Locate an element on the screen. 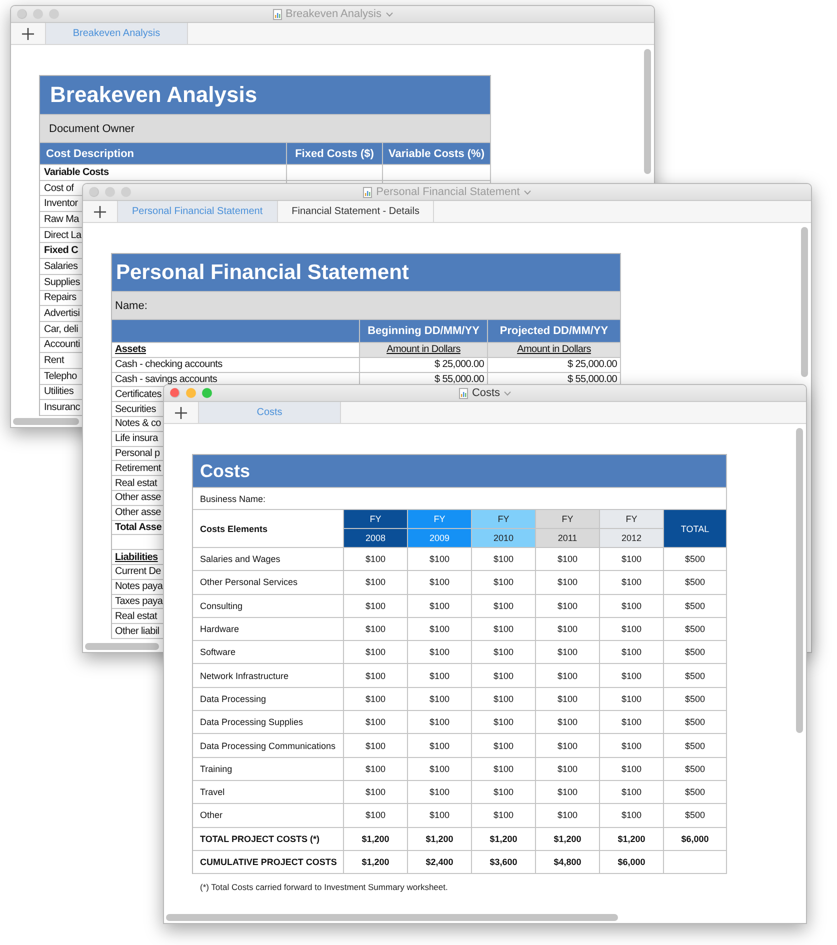 This screenshot has height=945, width=837. table-cell: TOTAL PROJECT COSTS (*) is located at coordinates (268, 839).